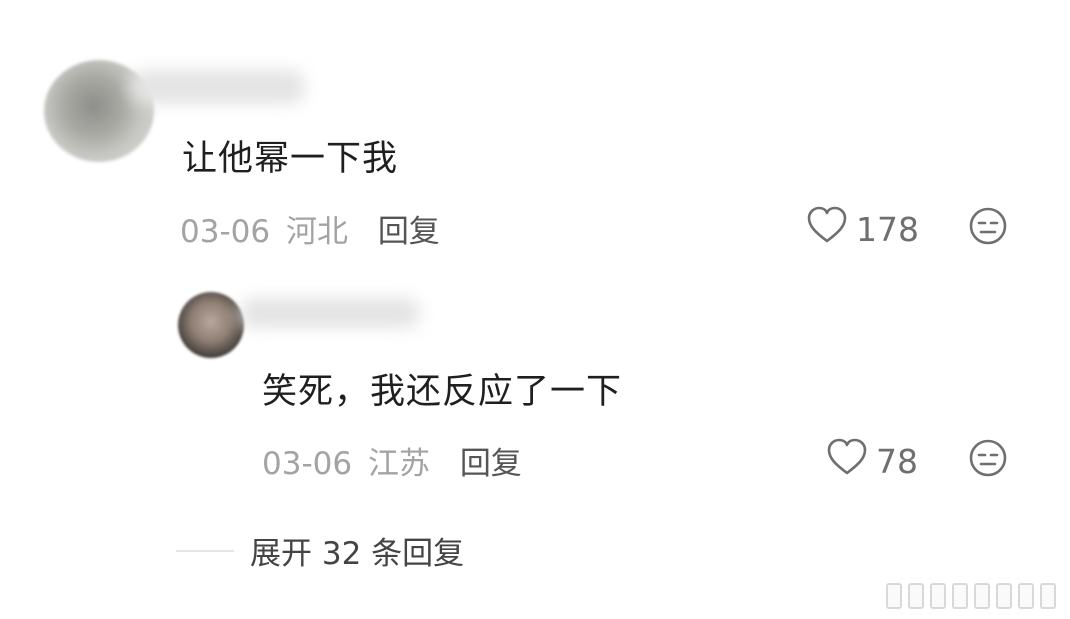  I want to click on reply-like-button: 78, so click(872, 461).